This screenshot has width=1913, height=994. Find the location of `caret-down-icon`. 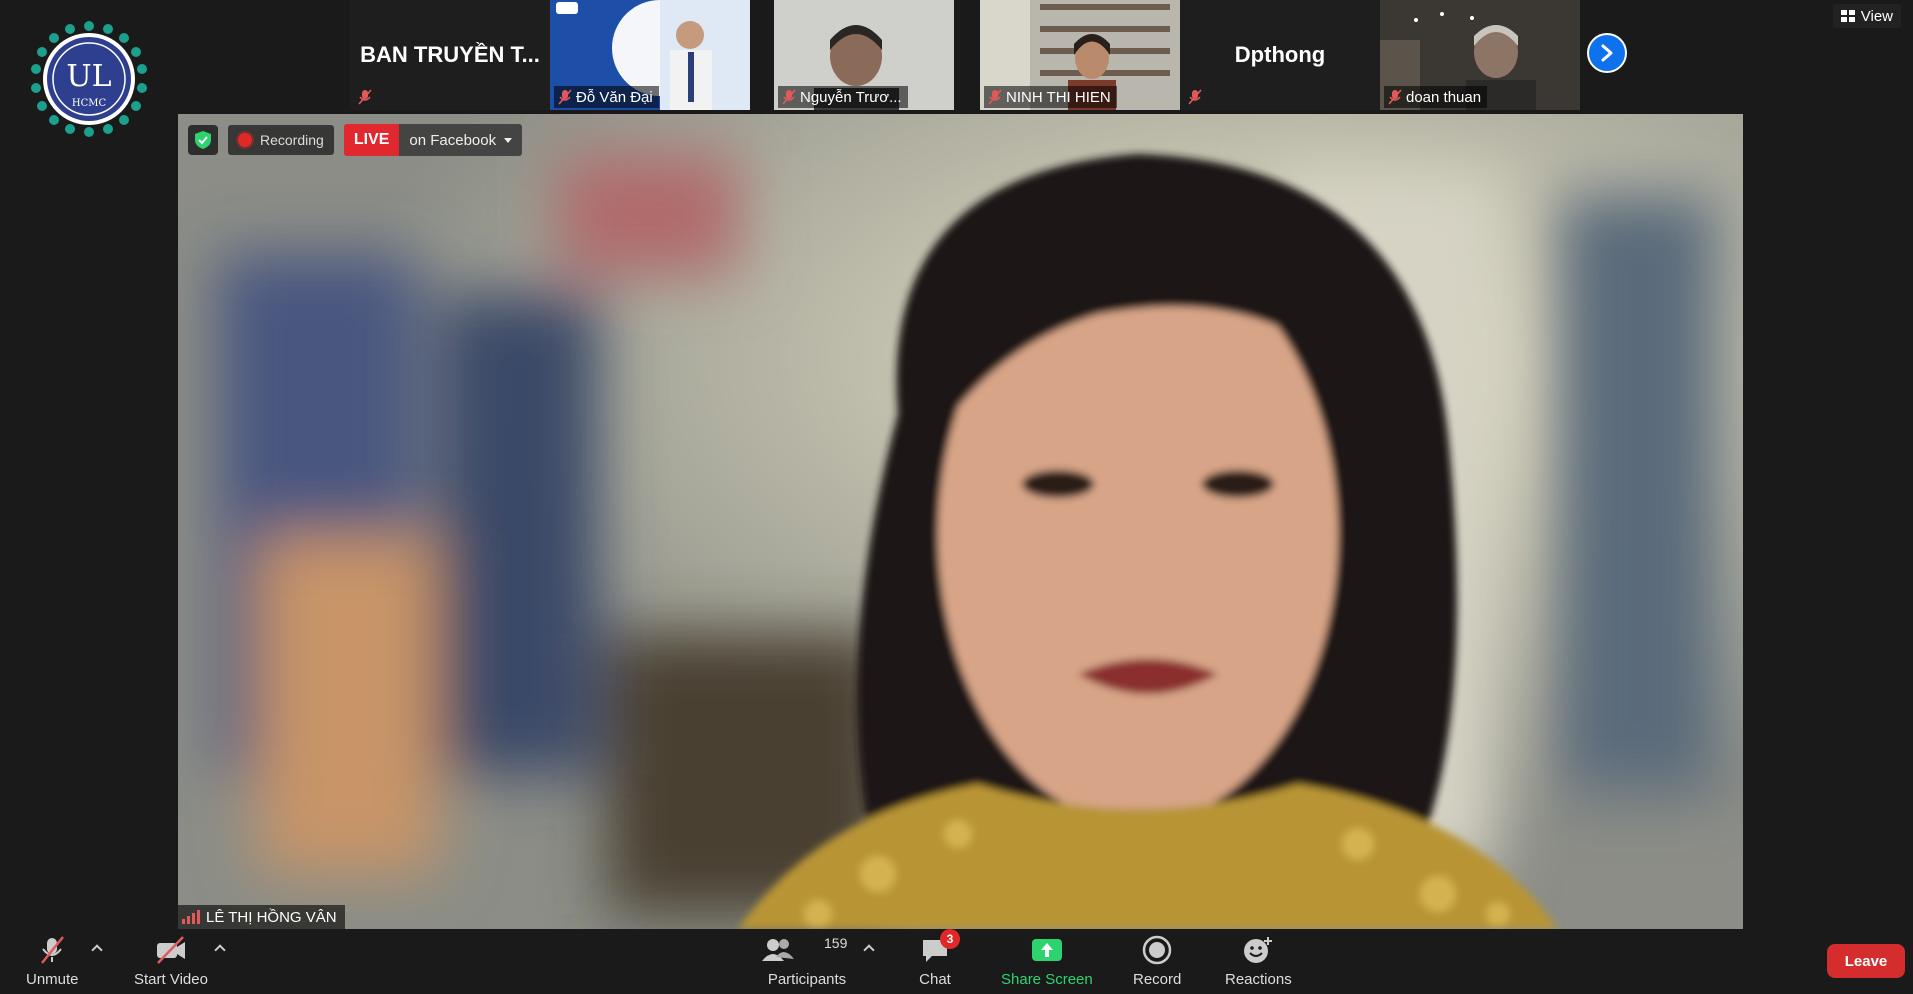

caret-down-icon is located at coordinates (508, 140).